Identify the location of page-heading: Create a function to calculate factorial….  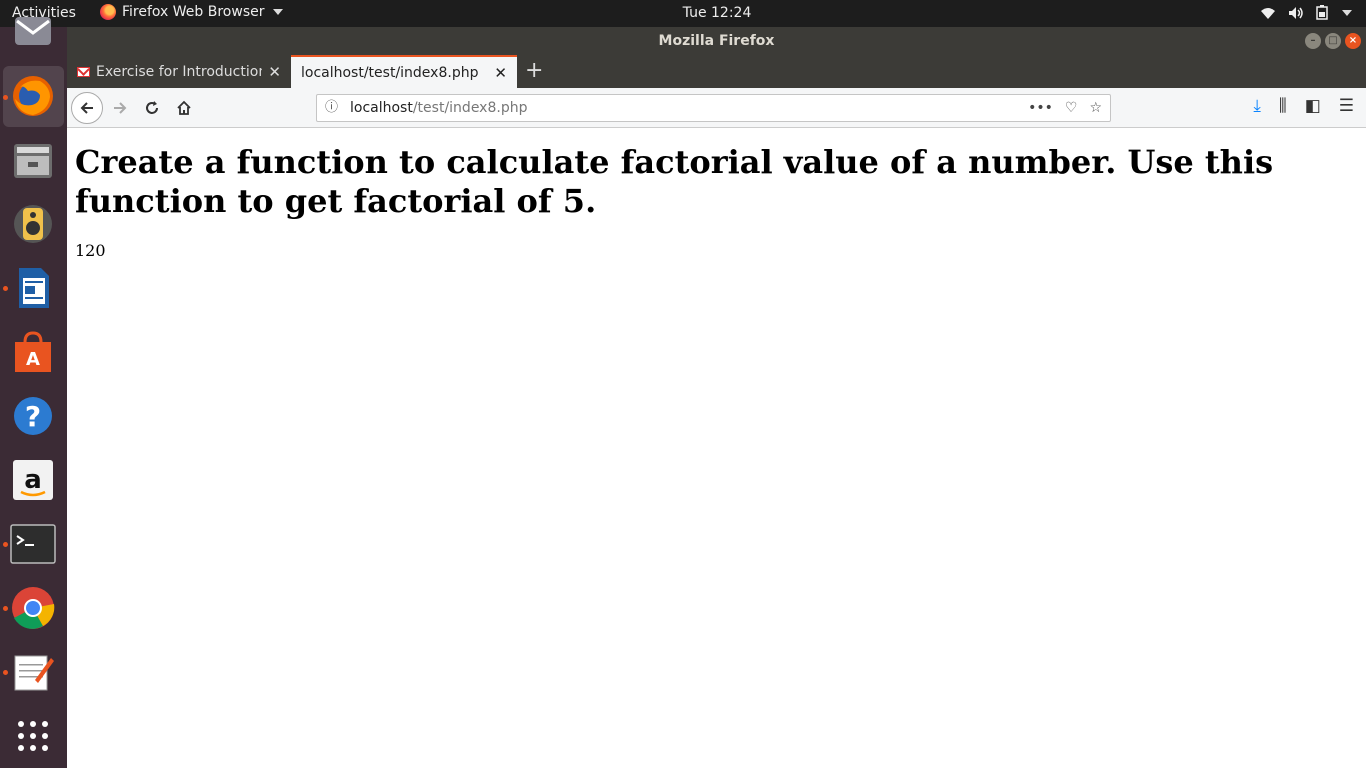
(674, 181).